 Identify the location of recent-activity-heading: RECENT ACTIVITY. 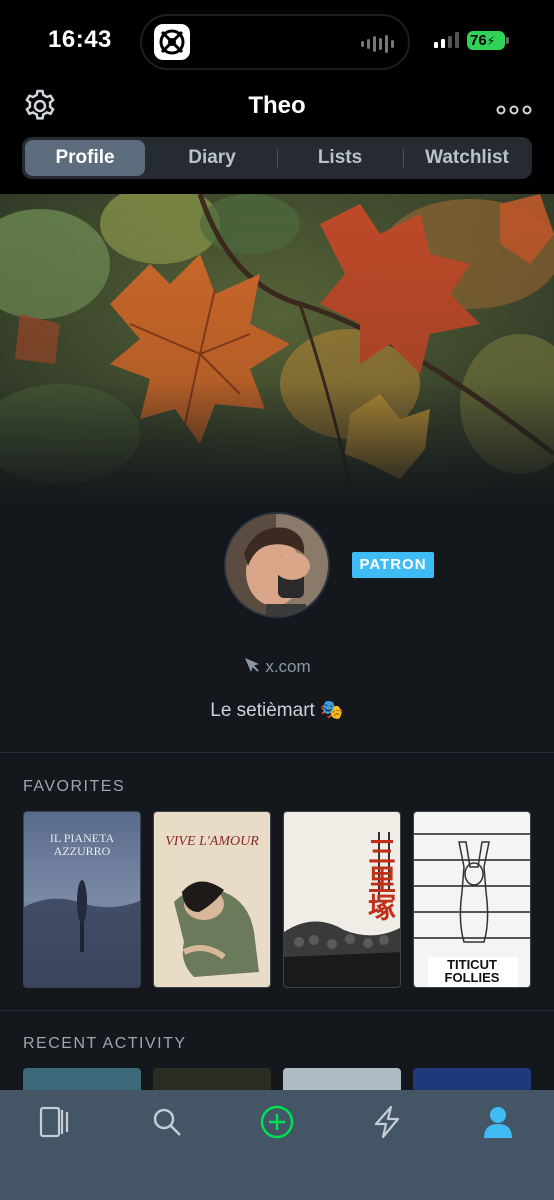
(105, 1043).